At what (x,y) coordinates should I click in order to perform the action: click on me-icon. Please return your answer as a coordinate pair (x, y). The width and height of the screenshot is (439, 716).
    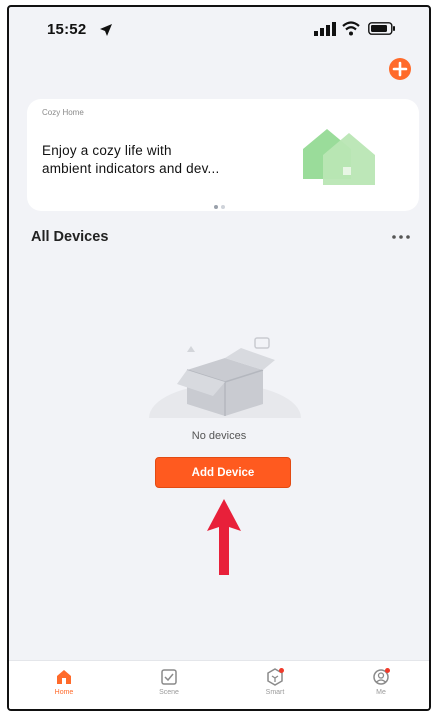
    Looking at the image, I should click on (381, 676).